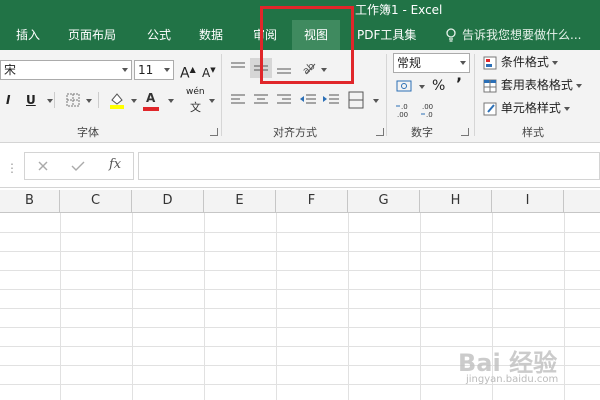 The height and width of the screenshot is (400, 600). Describe the element at coordinates (451, 35) in the screenshot. I see `lightbulb-icon` at that location.